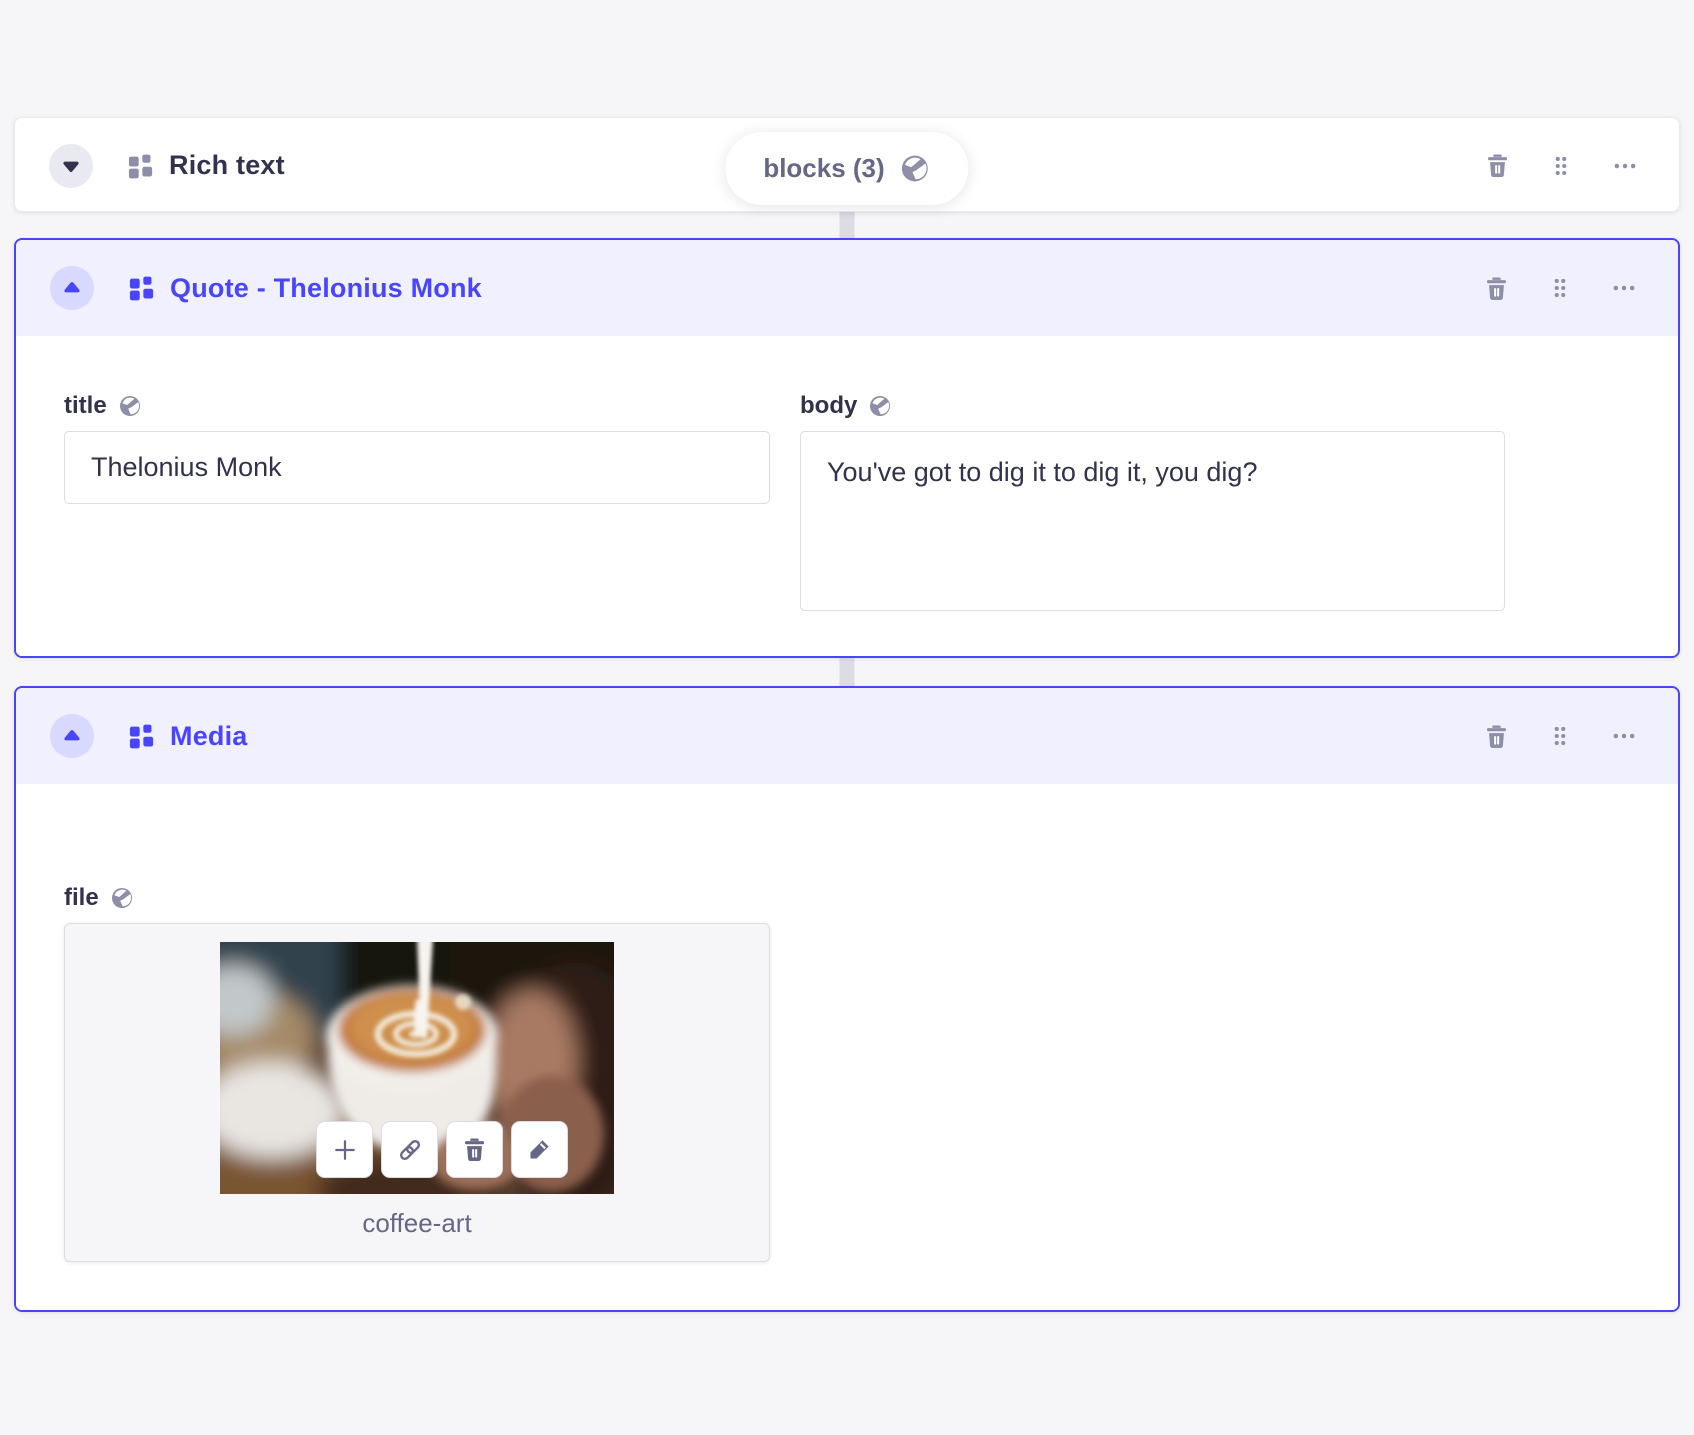  I want to click on chevron-down-icon, so click(71, 166).